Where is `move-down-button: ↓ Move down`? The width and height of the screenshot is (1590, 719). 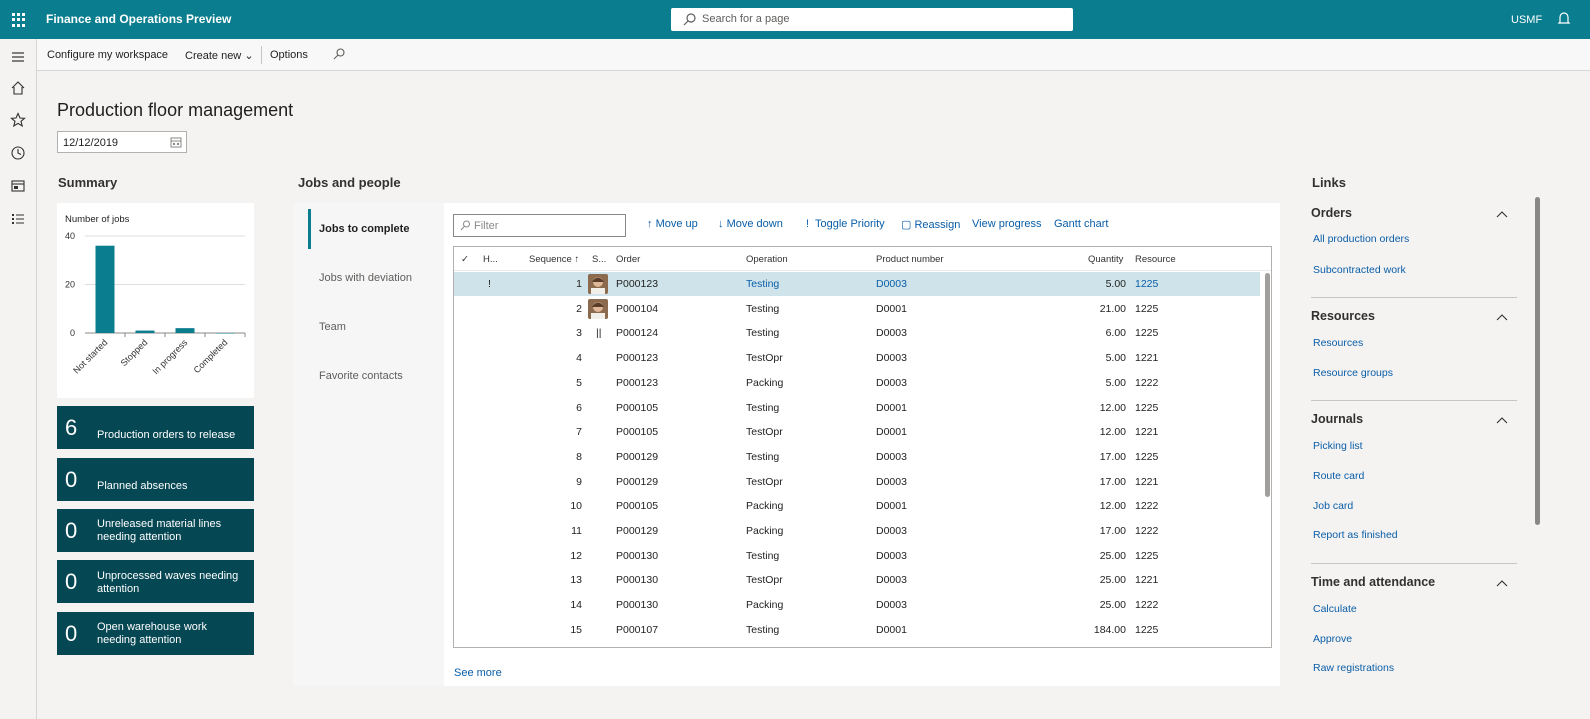
move-down-button: ↓ Move down is located at coordinates (750, 224).